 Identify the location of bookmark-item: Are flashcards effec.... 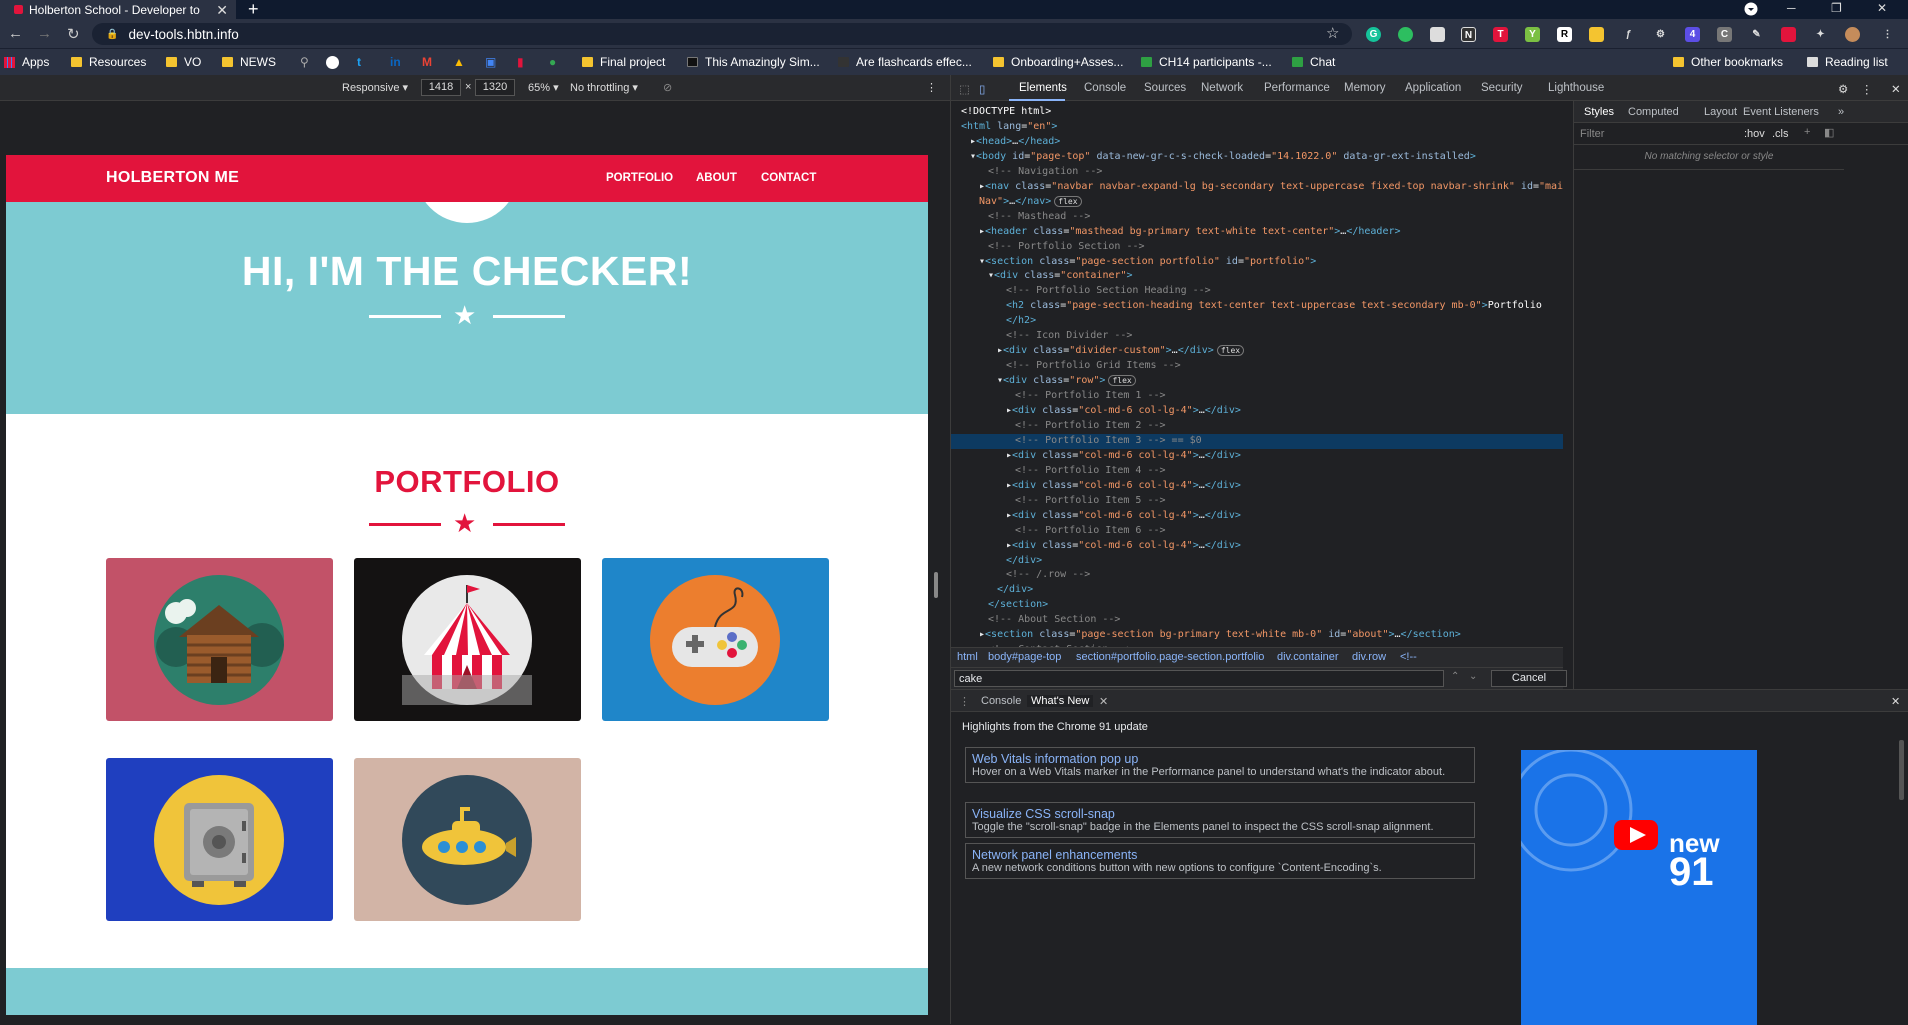
(905, 62).